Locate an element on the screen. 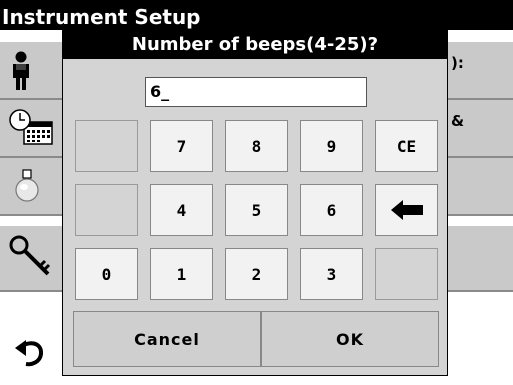 This screenshot has height=385, width=513. screen-title: Instrument Setup is located at coordinates (256, 15).